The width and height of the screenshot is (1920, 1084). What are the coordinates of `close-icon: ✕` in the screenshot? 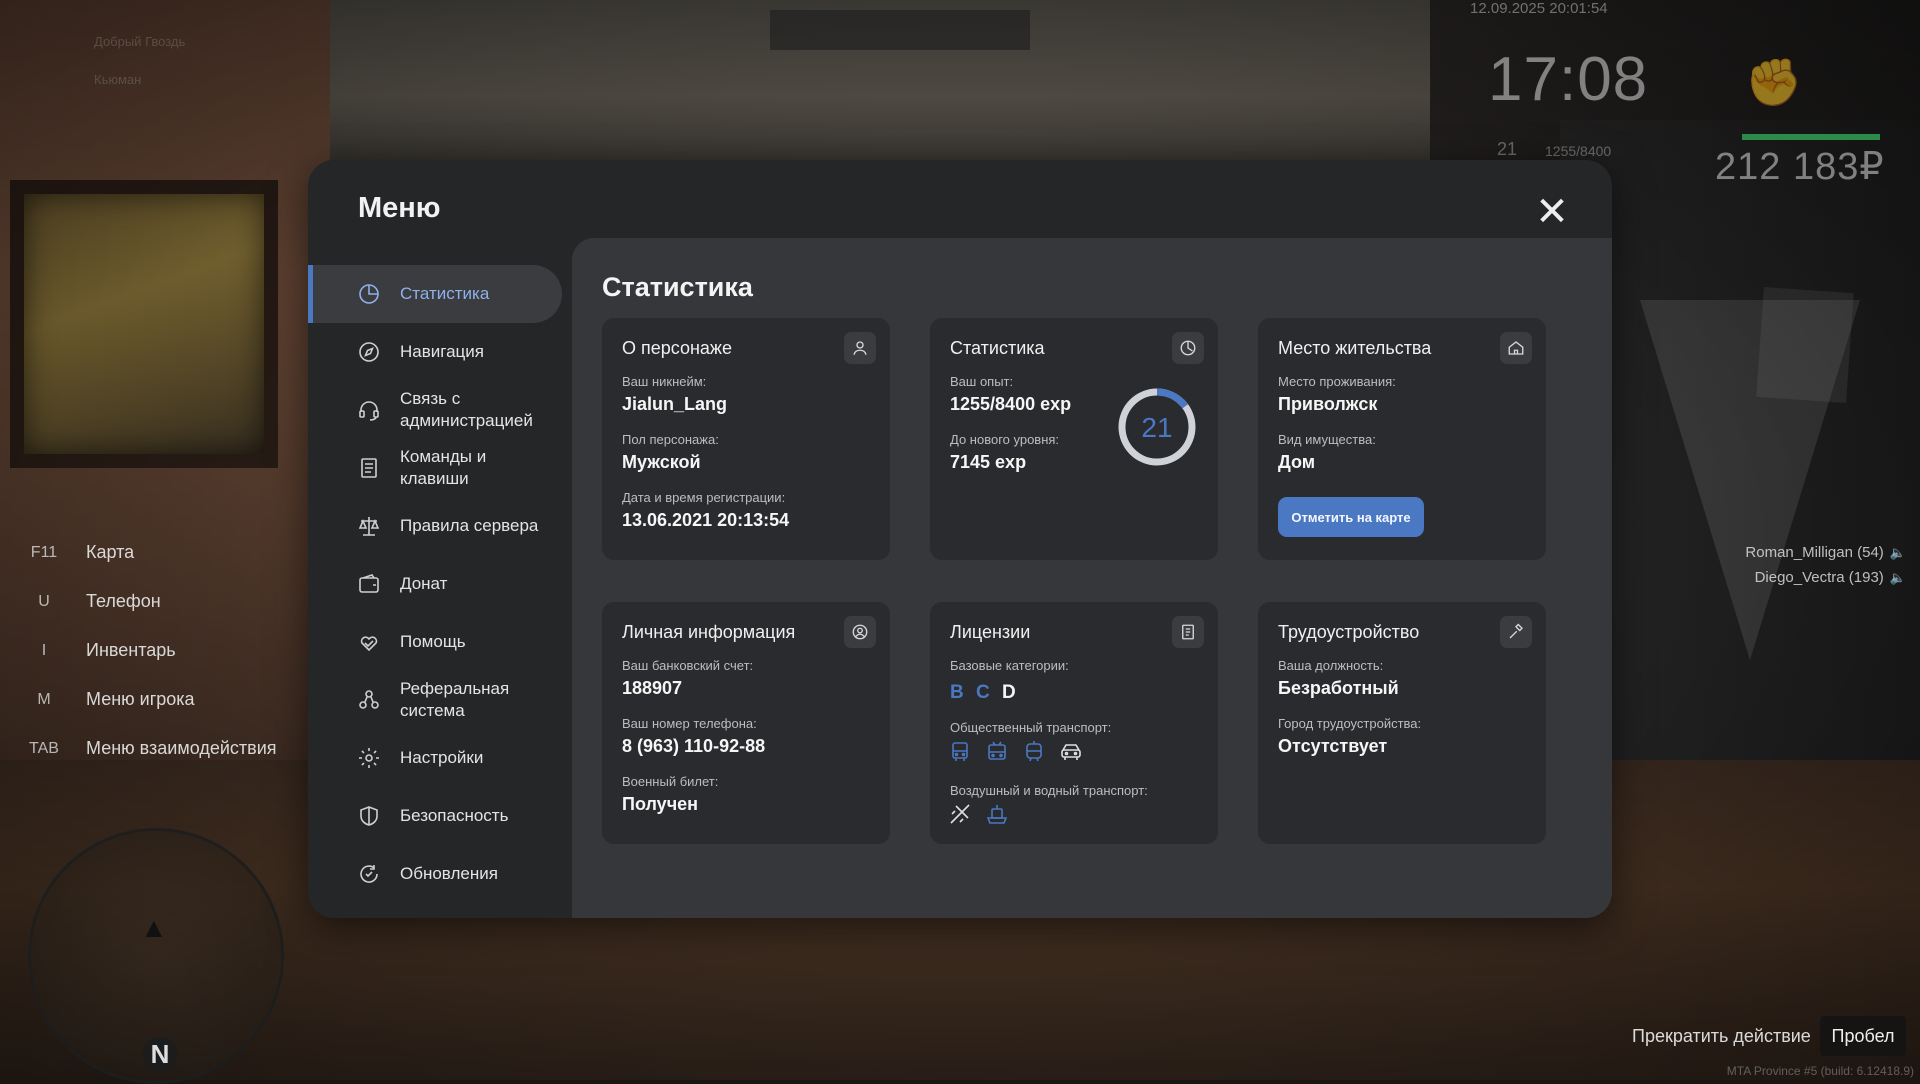 It's located at (1552, 212).